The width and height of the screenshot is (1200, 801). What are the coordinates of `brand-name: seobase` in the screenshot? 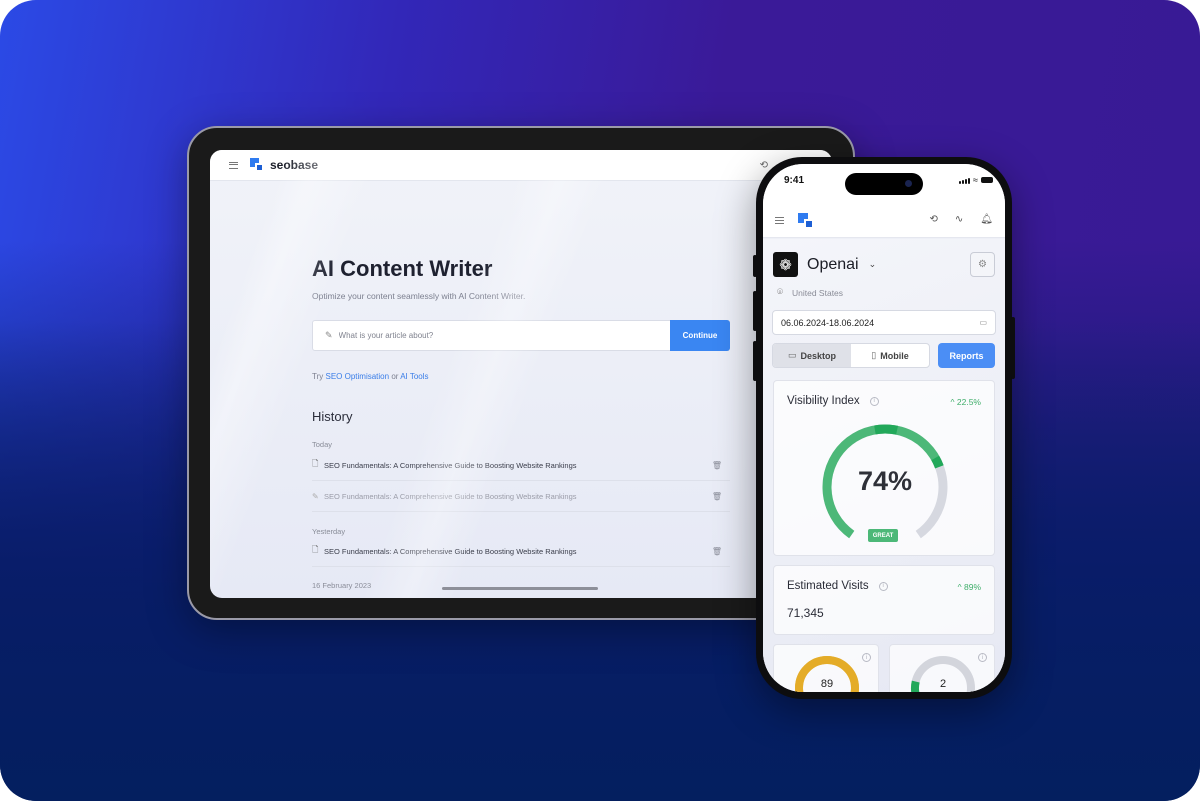 It's located at (294, 165).